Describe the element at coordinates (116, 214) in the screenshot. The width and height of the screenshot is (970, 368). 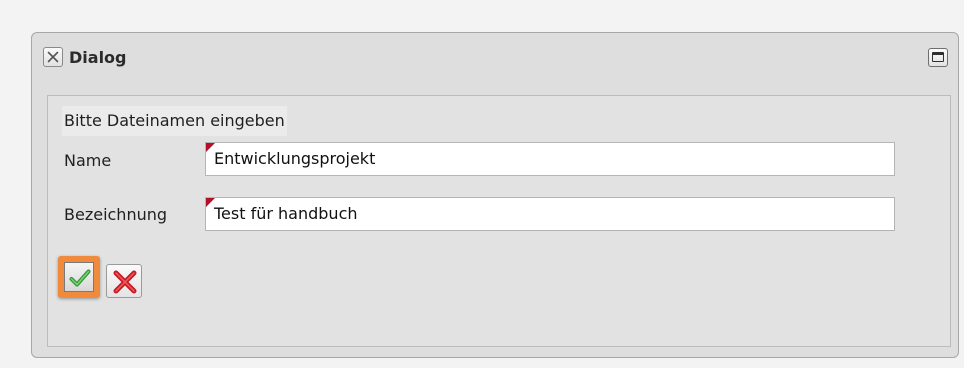
I see `bezeichnung-label: Bezeichnung` at that location.